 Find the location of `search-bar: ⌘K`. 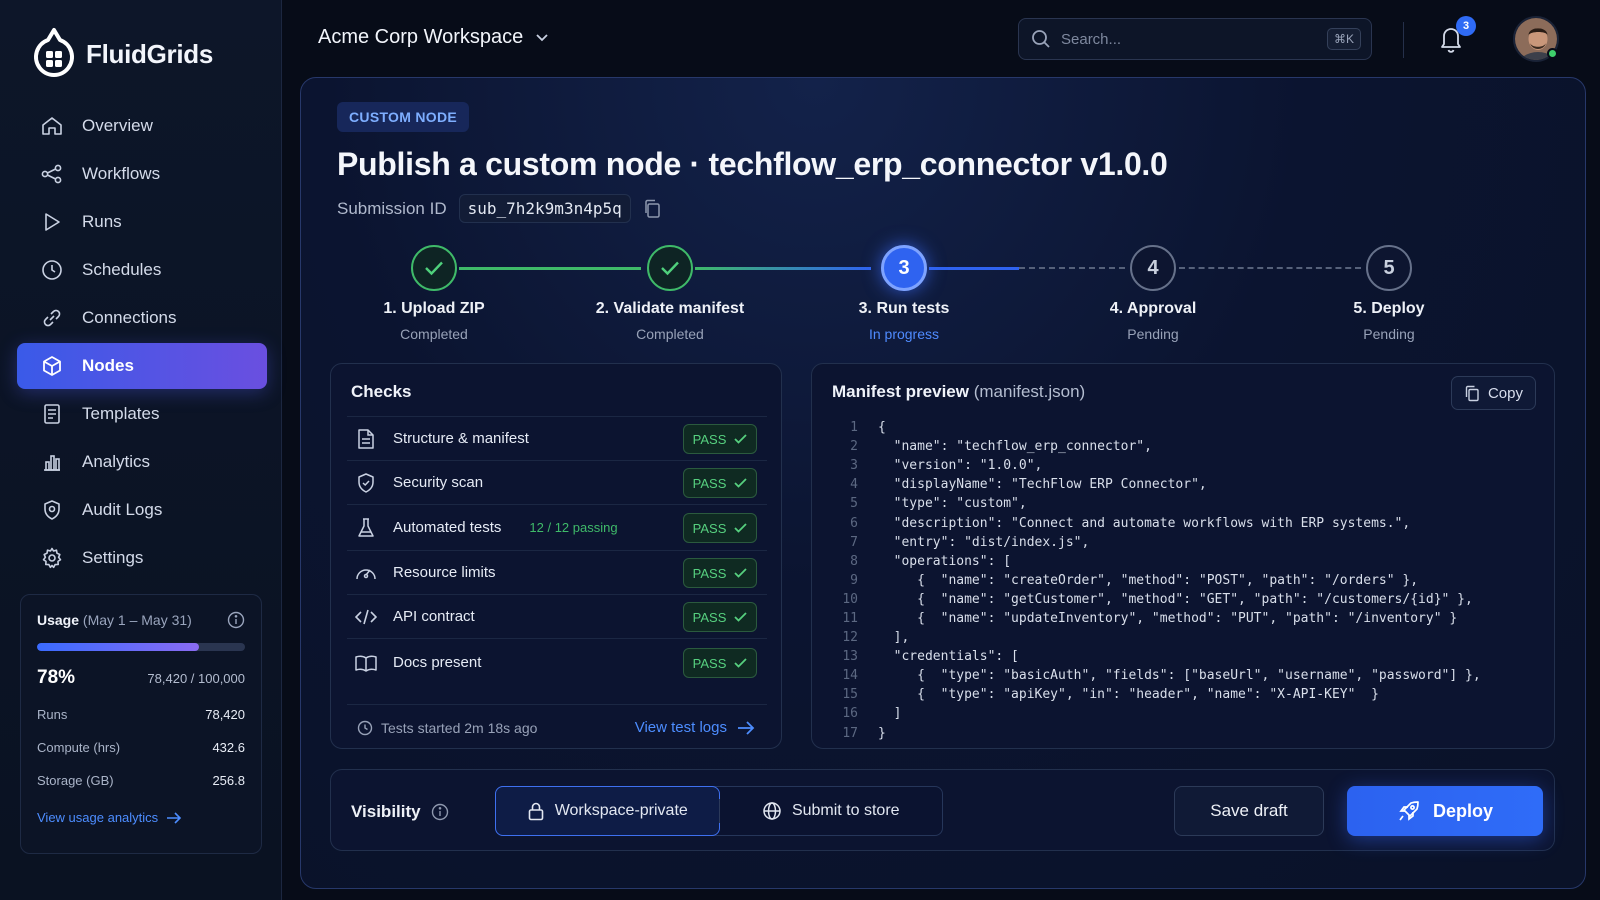

search-bar: ⌘K is located at coordinates (1195, 39).